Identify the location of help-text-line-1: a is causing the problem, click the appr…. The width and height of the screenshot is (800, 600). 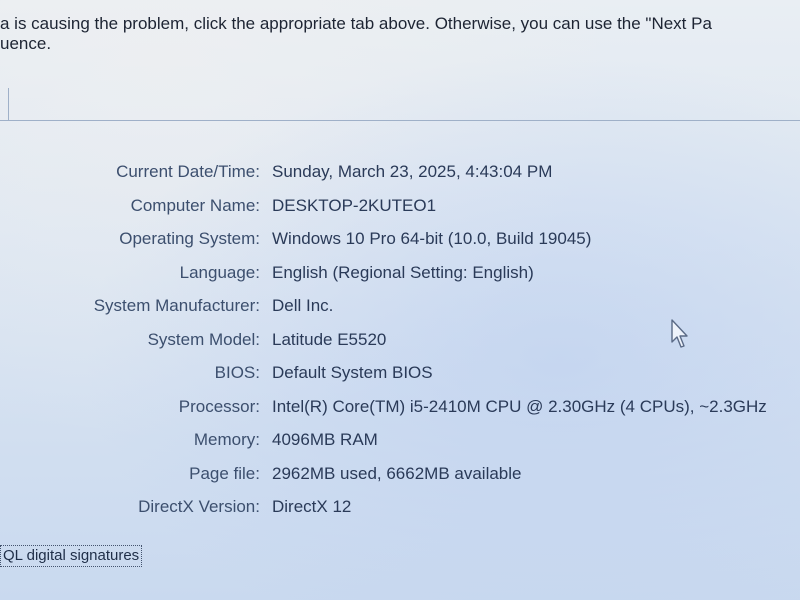
(356, 23).